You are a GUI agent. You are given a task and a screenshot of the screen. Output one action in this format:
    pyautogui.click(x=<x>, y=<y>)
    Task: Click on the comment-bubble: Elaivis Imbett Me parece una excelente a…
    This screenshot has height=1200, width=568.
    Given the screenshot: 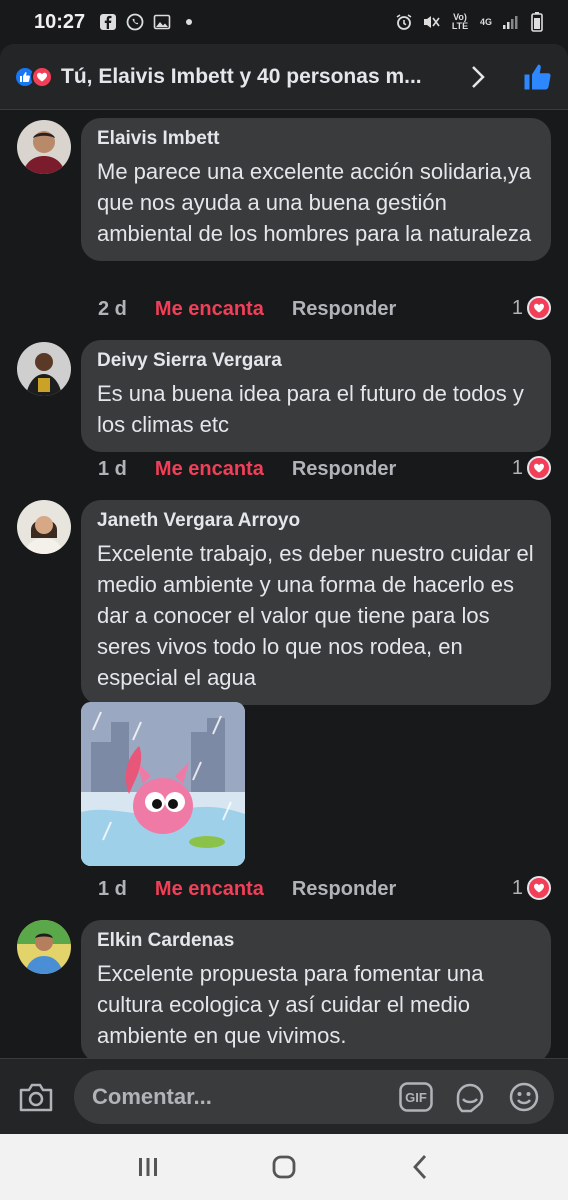 What is the action you would take?
    pyautogui.click(x=316, y=189)
    